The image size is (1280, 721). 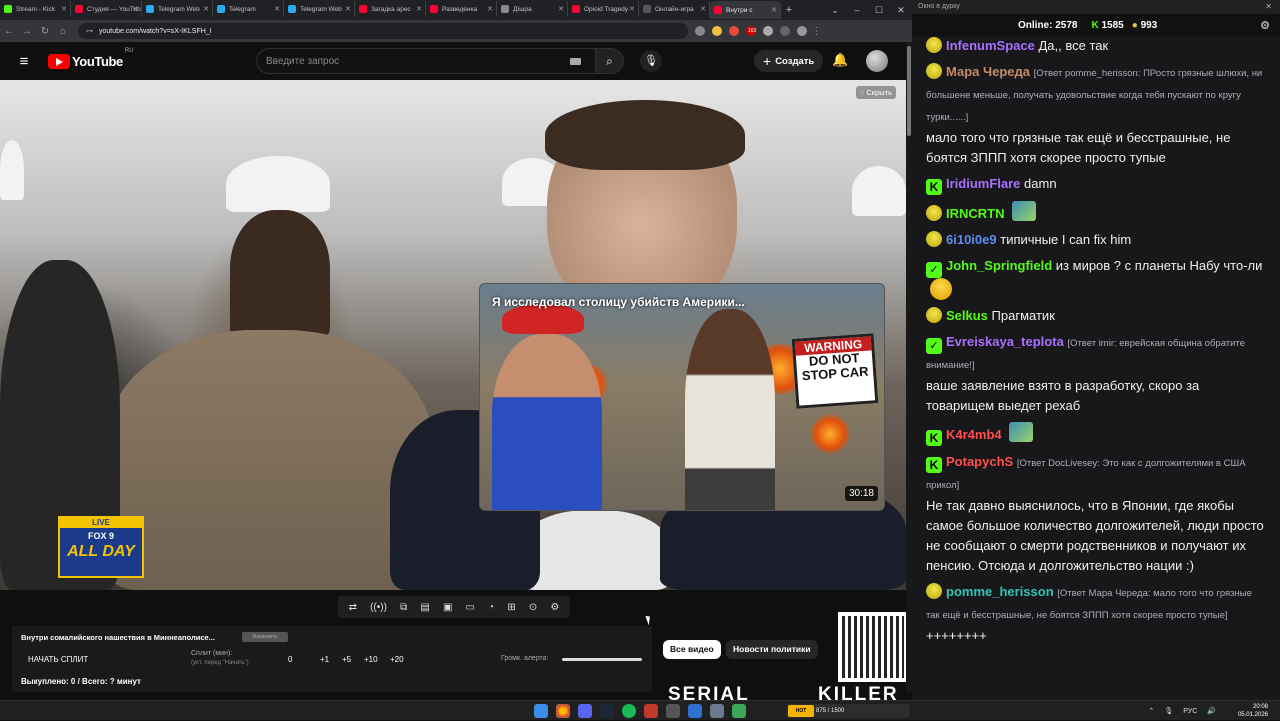 What do you see at coordinates (24, 61) in the screenshot?
I see `hamburger-menu-icon: ≡` at bounding box center [24, 61].